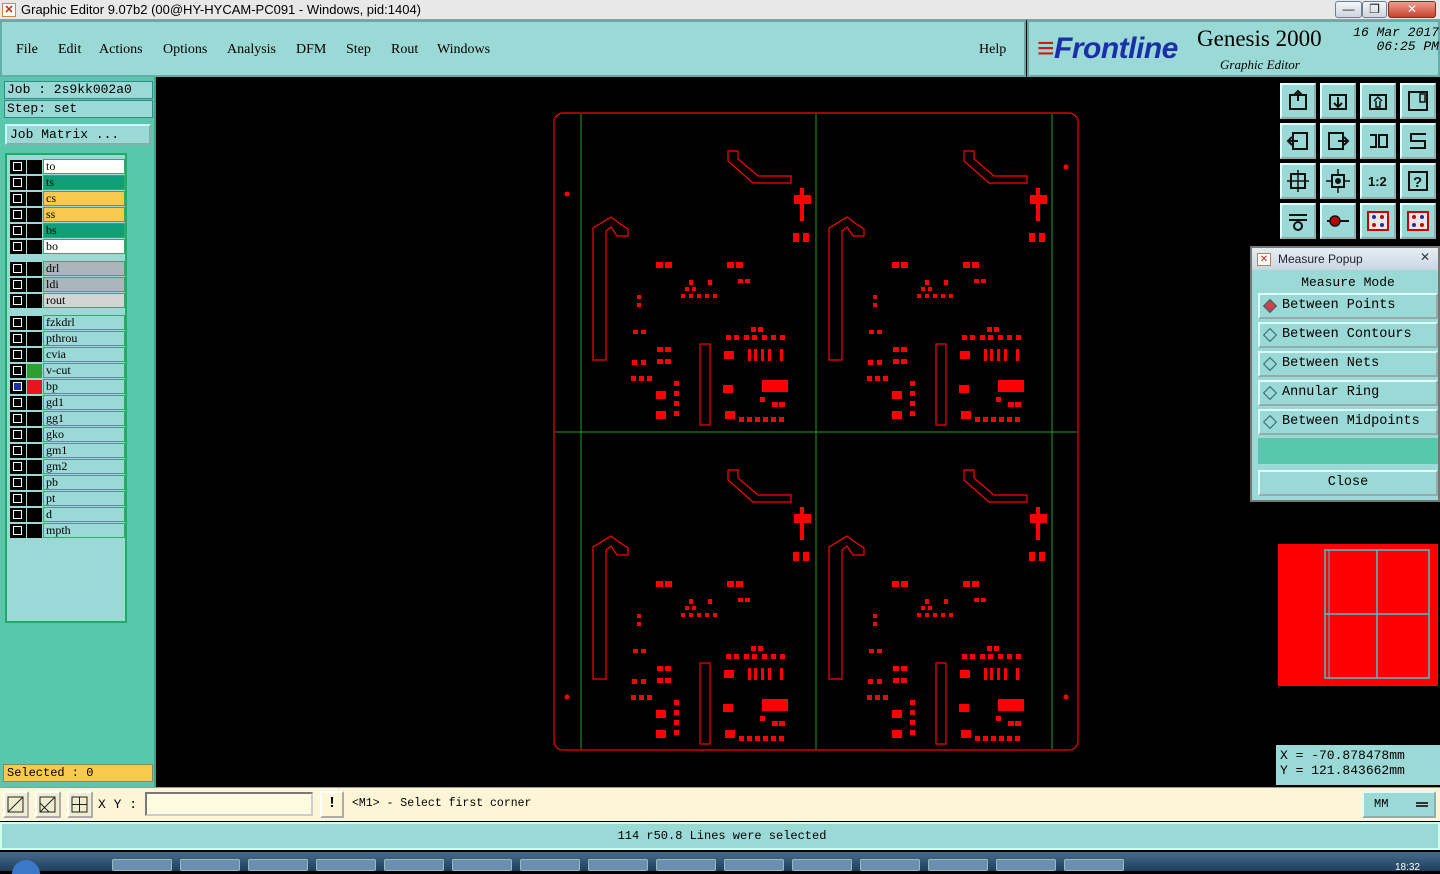 The width and height of the screenshot is (1440, 874). I want to click on units-select: MM, so click(1399, 804).